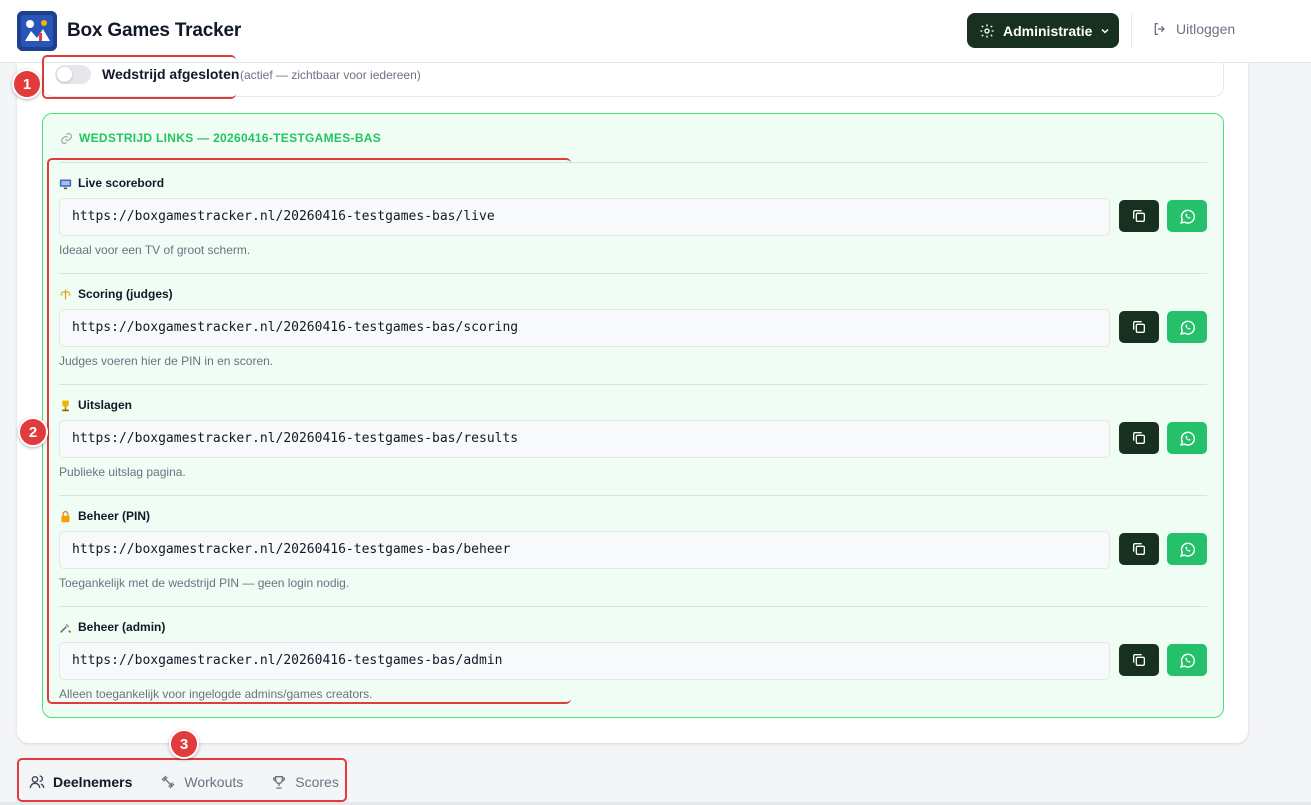  I want to click on tab-workouts: Workouts, so click(201, 782).